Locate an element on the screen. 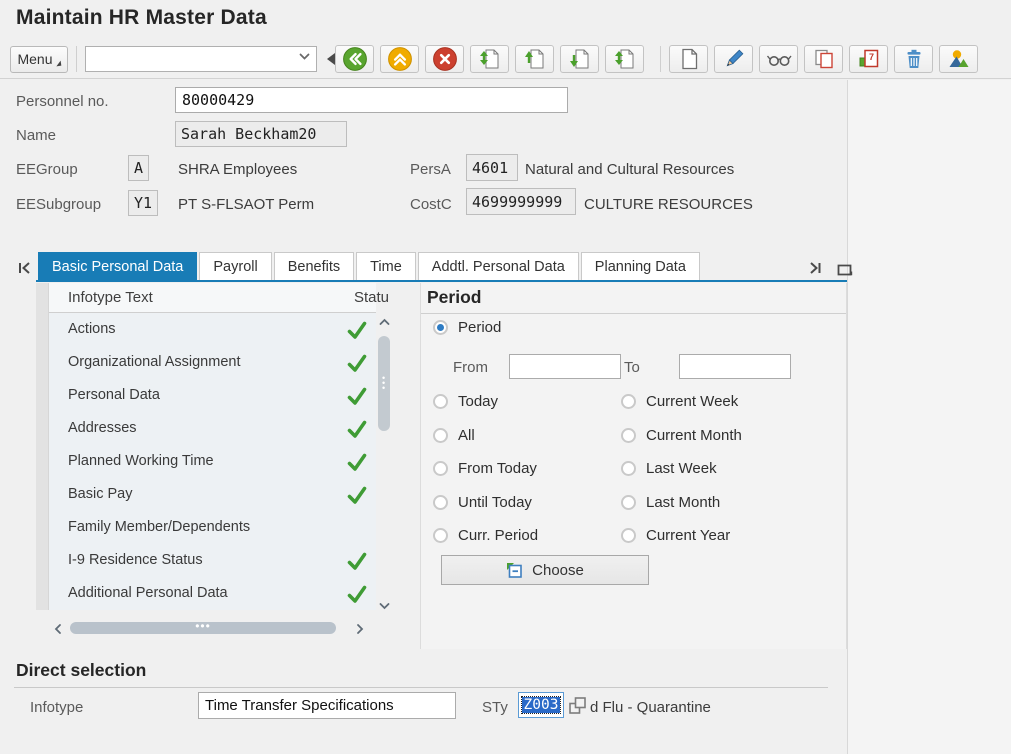  vertical-scrollbar: • • • is located at coordinates (384, 464).